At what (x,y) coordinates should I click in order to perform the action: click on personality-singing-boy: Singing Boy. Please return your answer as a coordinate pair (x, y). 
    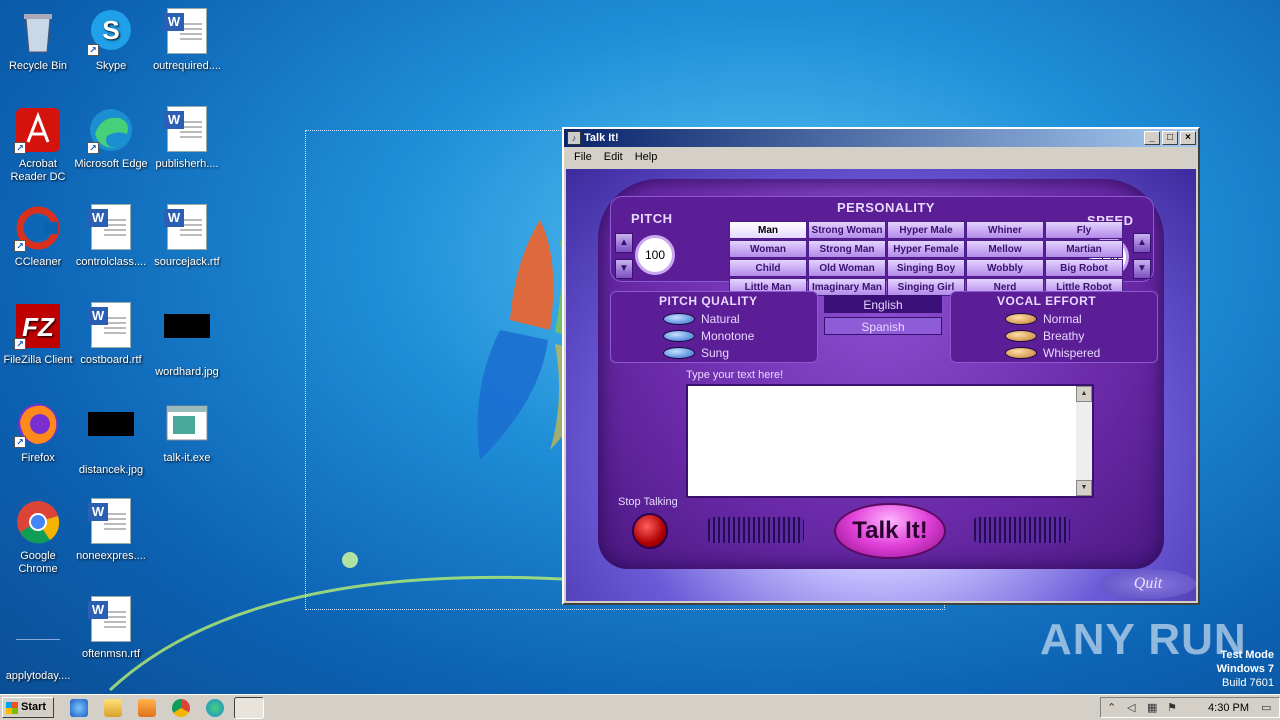
    Looking at the image, I should click on (926, 268).